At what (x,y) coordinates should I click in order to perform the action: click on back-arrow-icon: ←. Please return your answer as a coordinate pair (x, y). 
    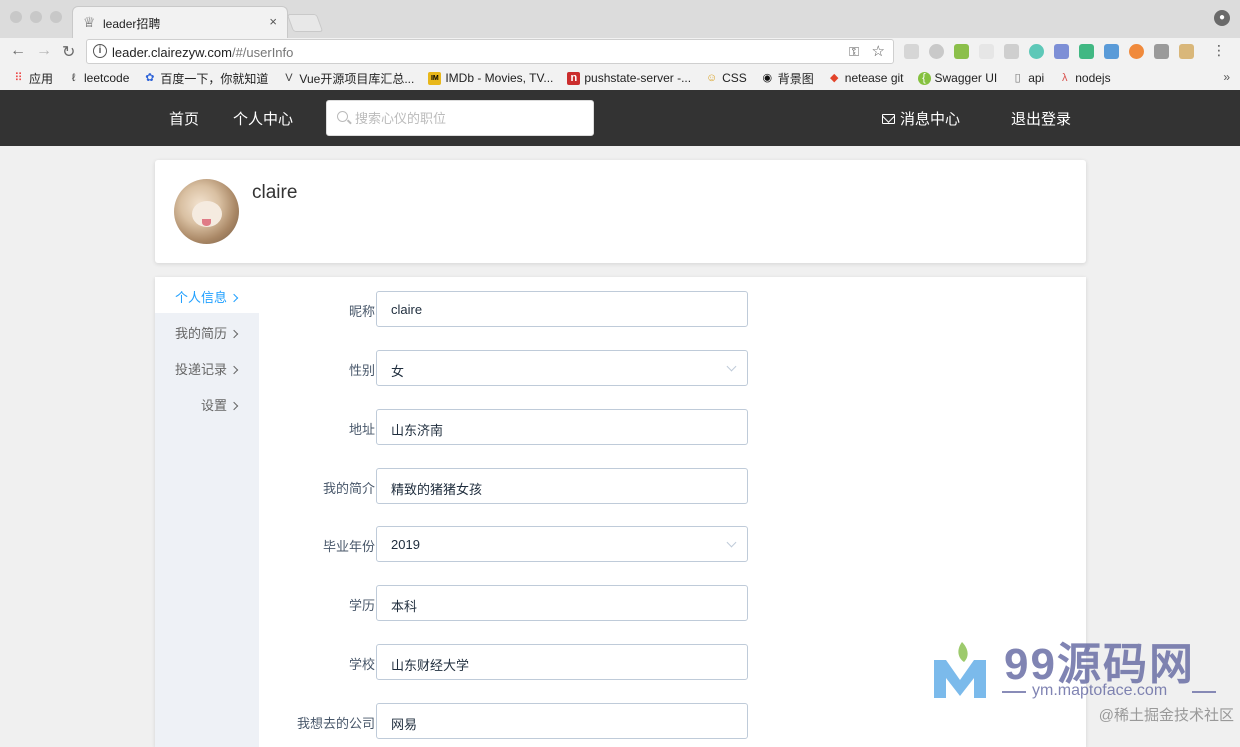
    Looking at the image, I should click on (18, 51).